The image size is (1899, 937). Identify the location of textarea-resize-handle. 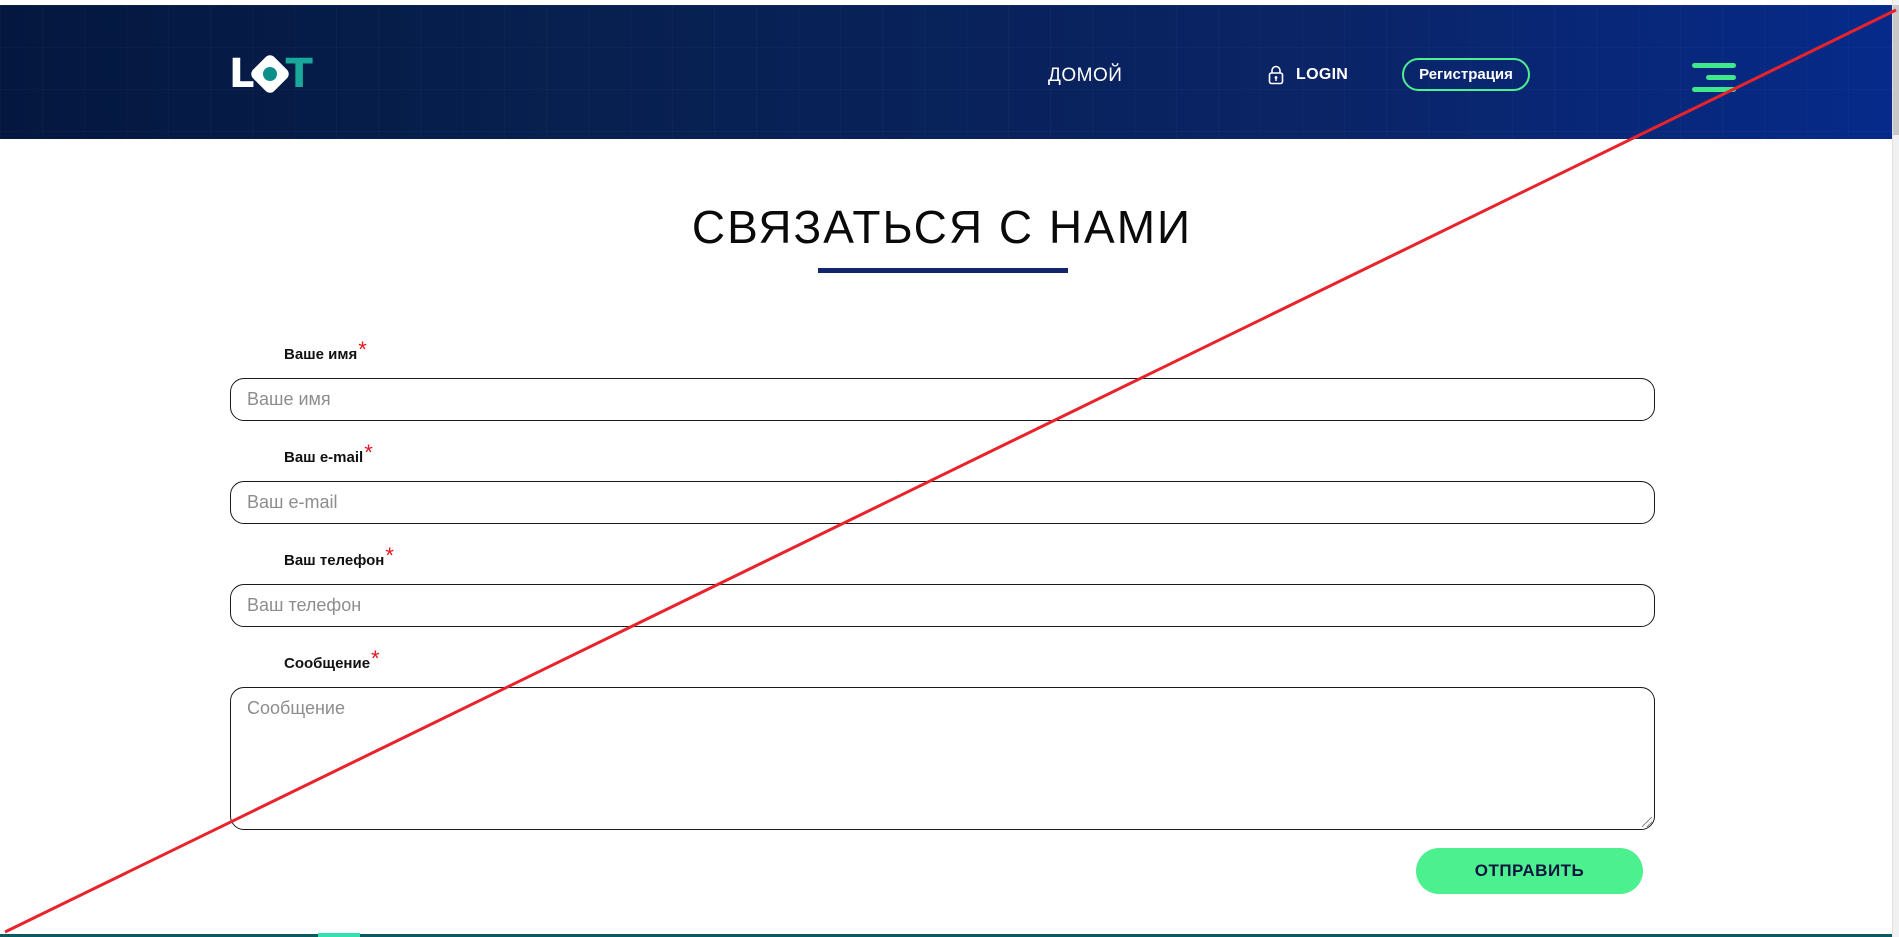
(1647, 822).